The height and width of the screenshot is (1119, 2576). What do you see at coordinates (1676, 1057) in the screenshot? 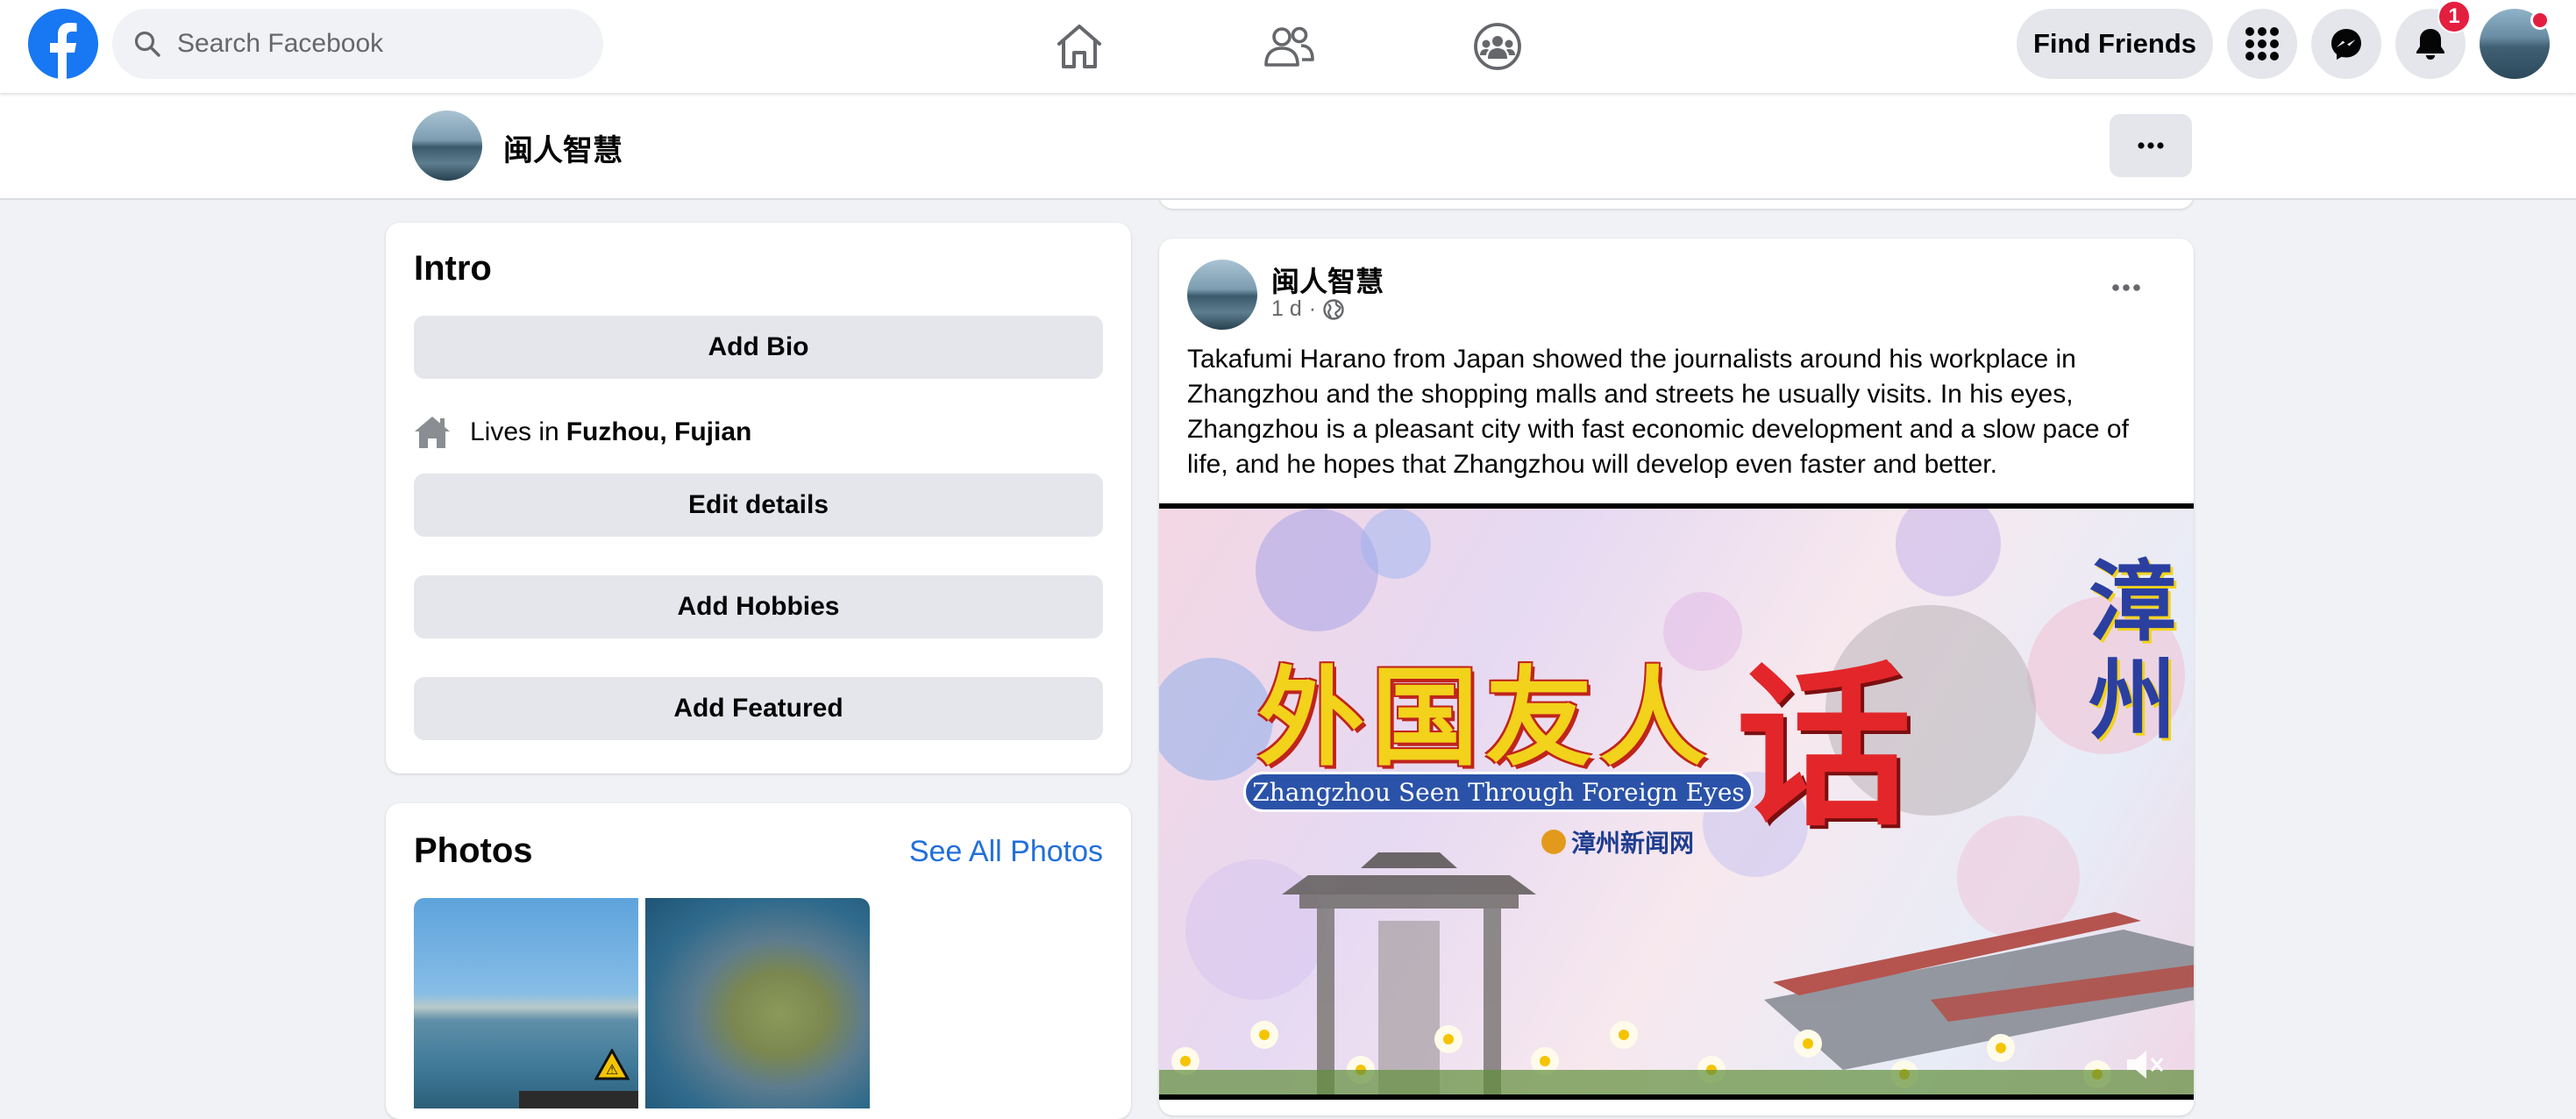
I see `video-daffodils-icon` at bounding box center [1676, 1057].